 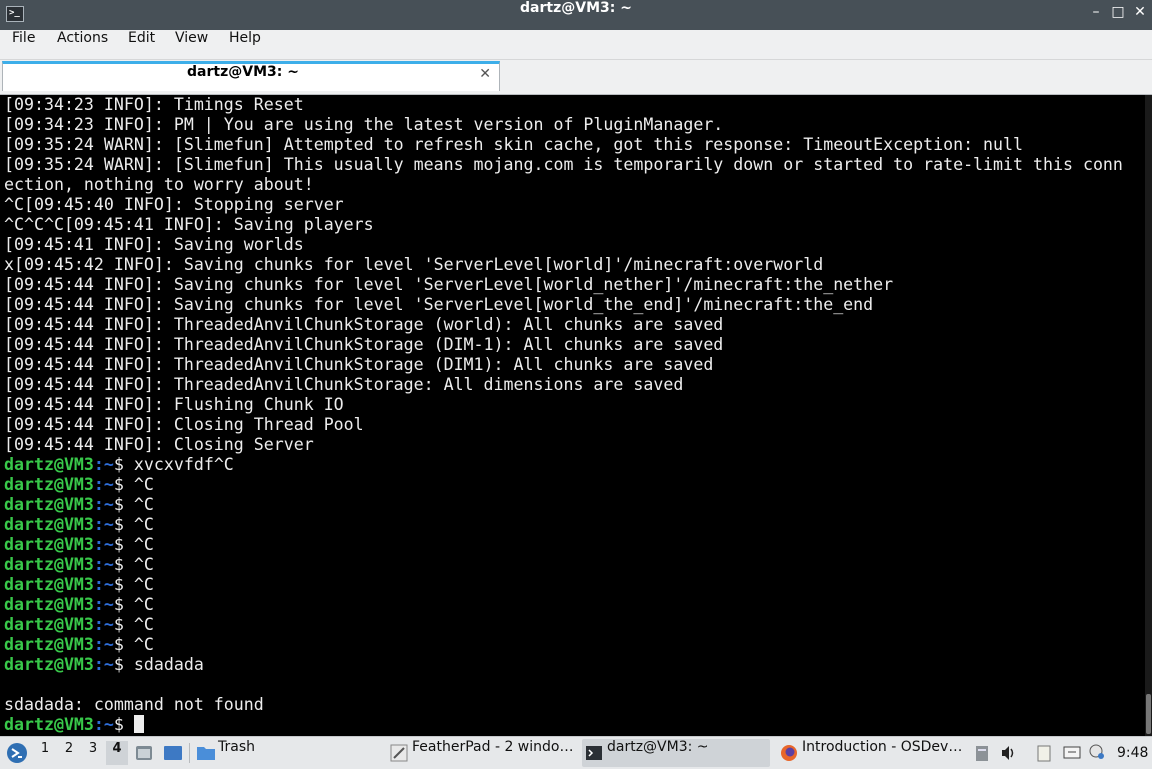 What do you see at coordinates (174, 404) in the screenshot?
I see `log-text: [09:45:44 INFO]: Flushing Chunk IO` at bounding box center [174, 404].